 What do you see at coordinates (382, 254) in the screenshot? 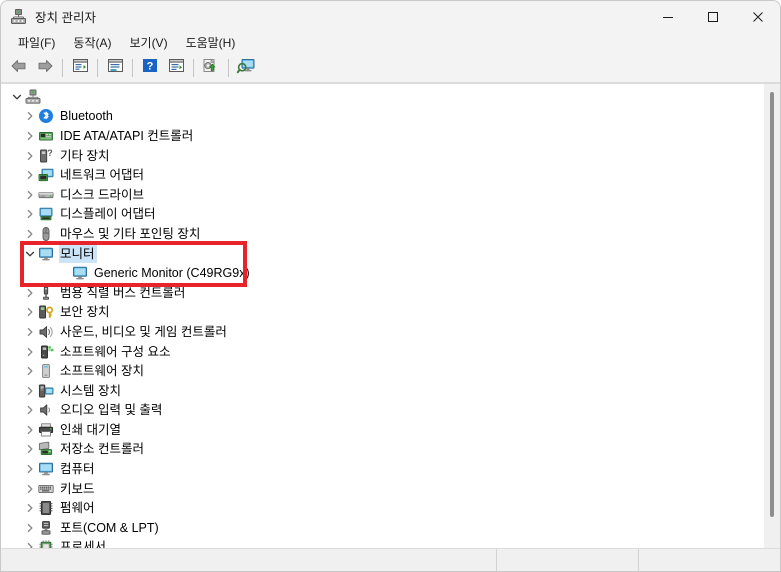
I see `tree-item-7: 모니터` at bounding box center [382, 254].